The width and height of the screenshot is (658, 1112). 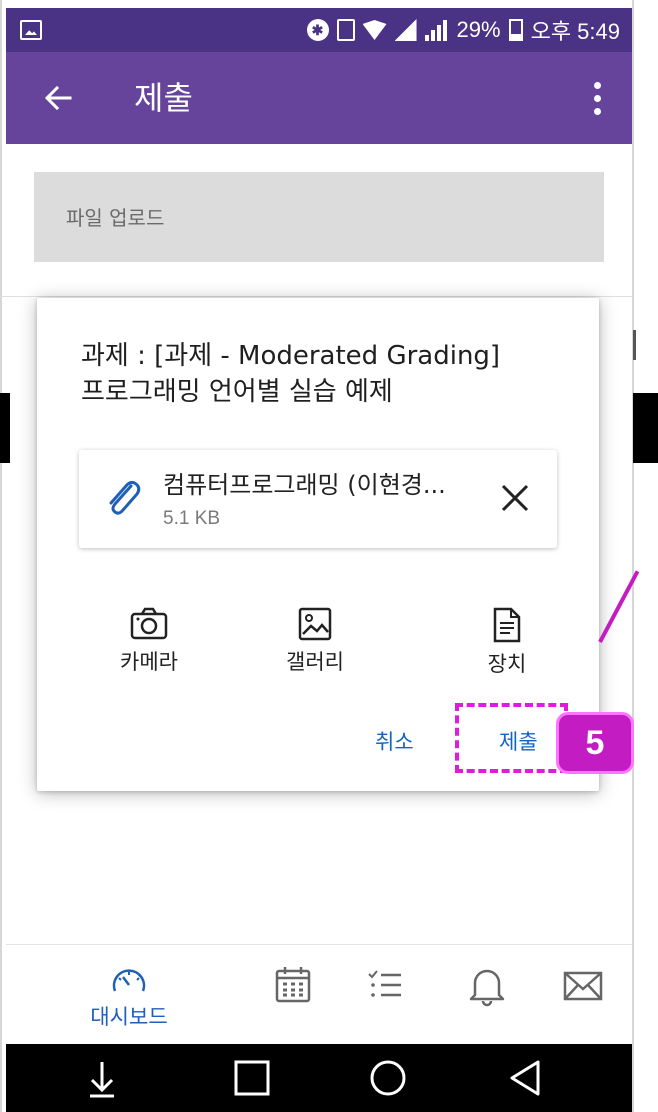 What do you see at coordinates (315, 646) in the screenshot?
I see `gallery-button: 갤러리` at bounding box center [315, 646].